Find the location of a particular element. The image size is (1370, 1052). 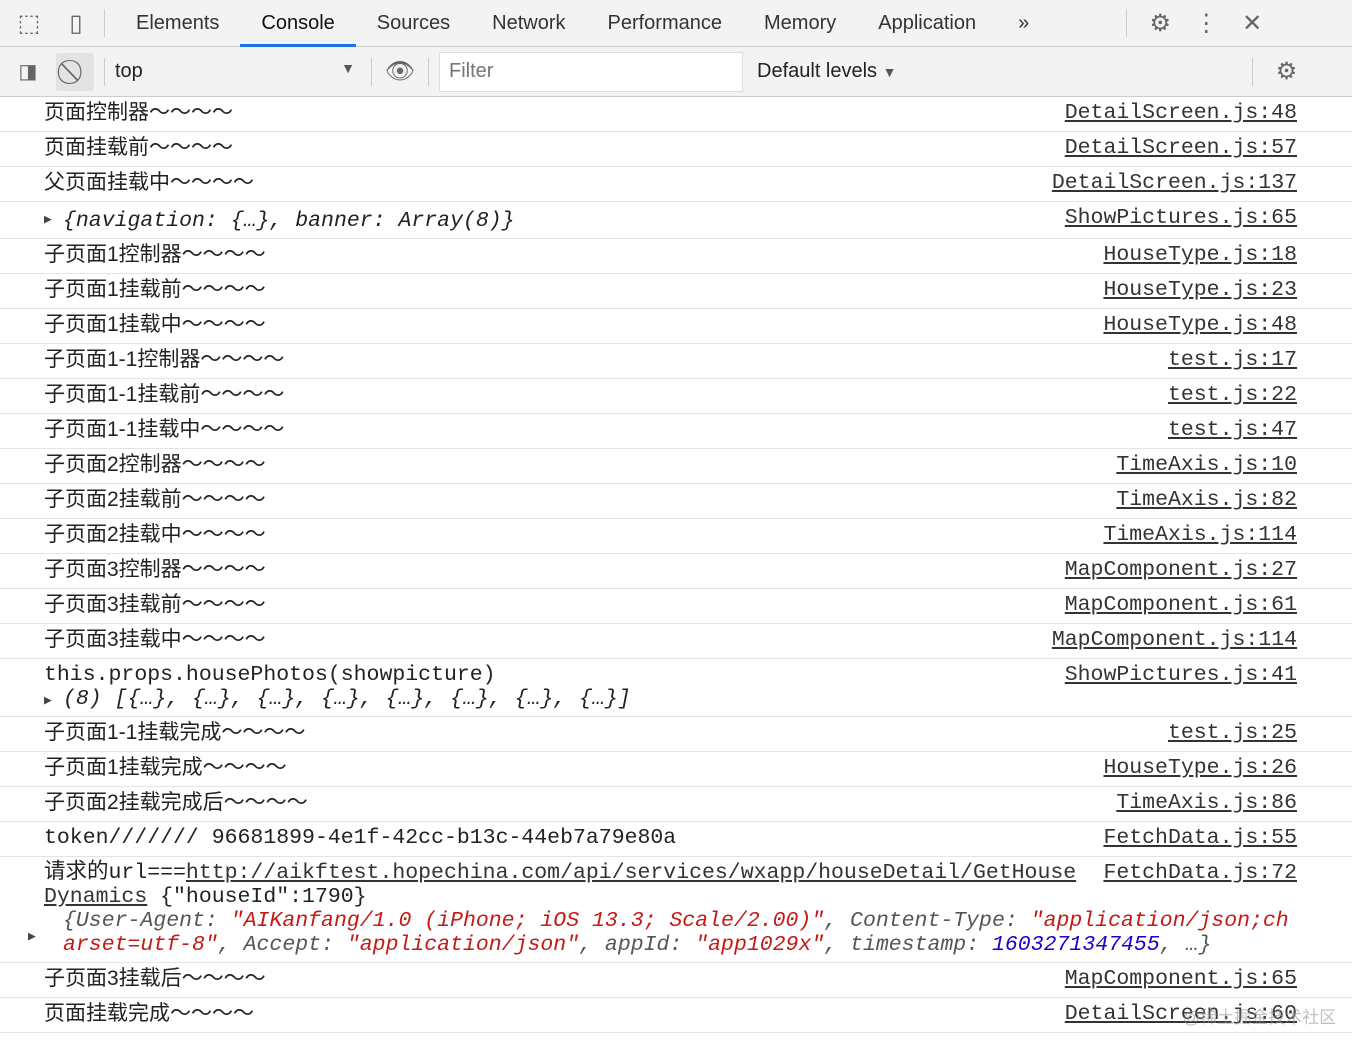

source-link: MapComponent.js:61 is located at coordinates (1181, 605).